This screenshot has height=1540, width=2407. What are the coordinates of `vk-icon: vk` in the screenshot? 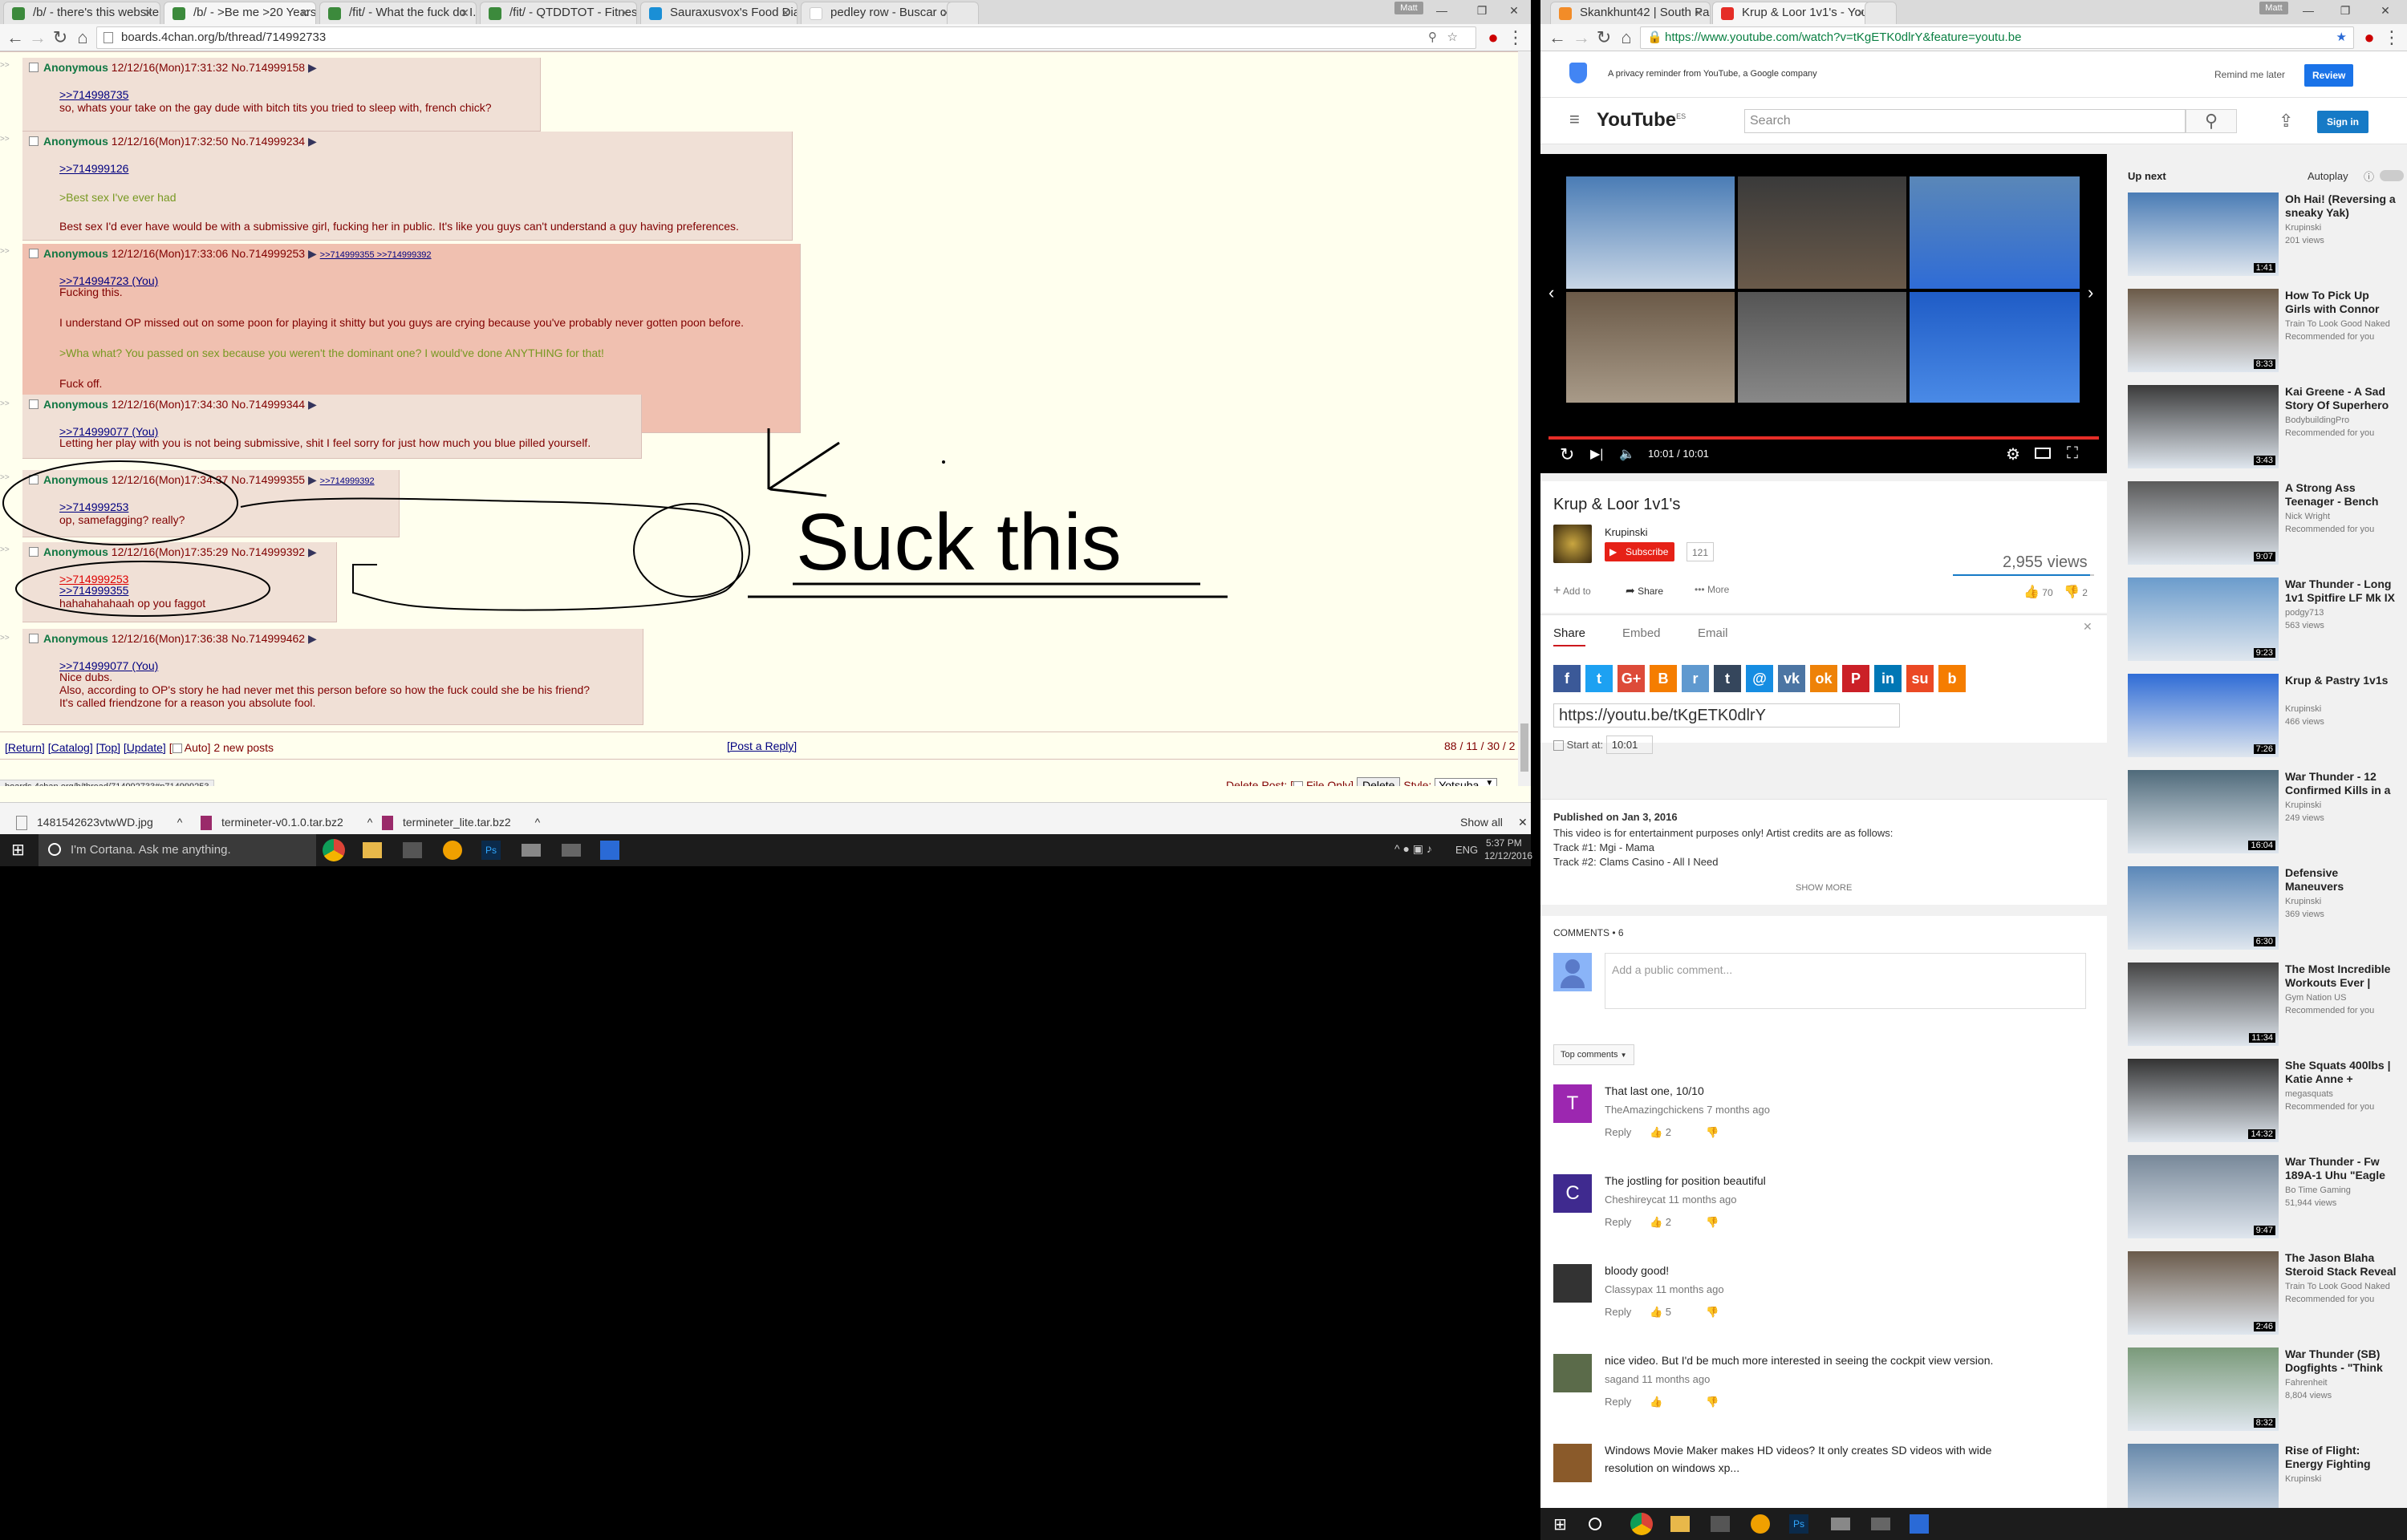 It's located at (1792, 678).